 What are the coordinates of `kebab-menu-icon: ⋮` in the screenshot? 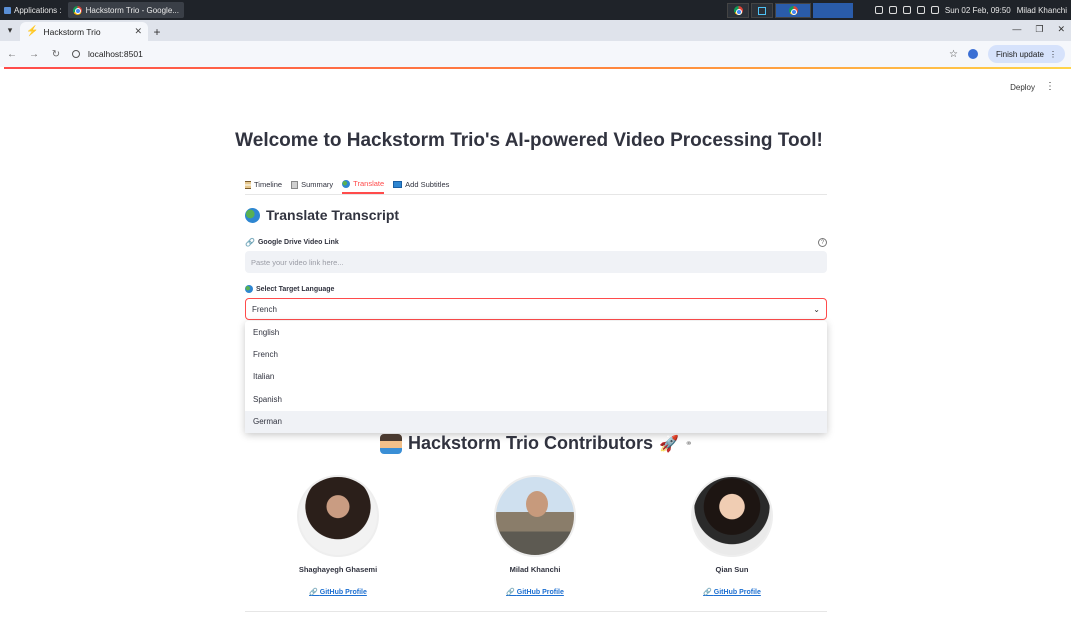 It's located at (1053, 54).